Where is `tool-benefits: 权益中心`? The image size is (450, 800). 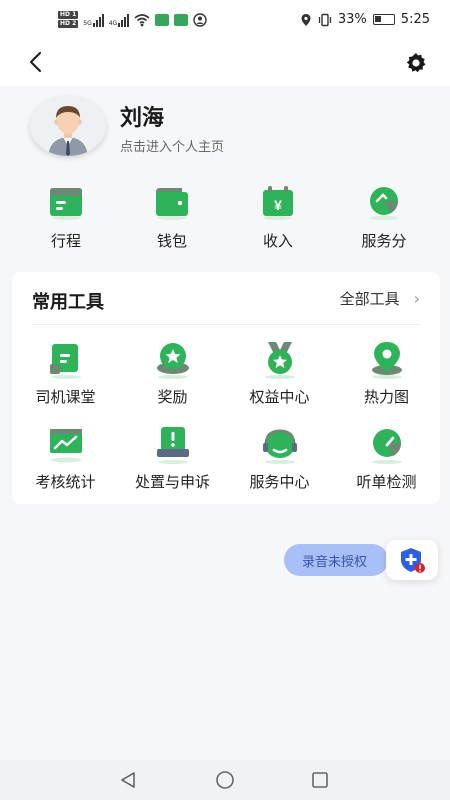 tool-benefits: 权益中心 is located at coordinates (279, 372).